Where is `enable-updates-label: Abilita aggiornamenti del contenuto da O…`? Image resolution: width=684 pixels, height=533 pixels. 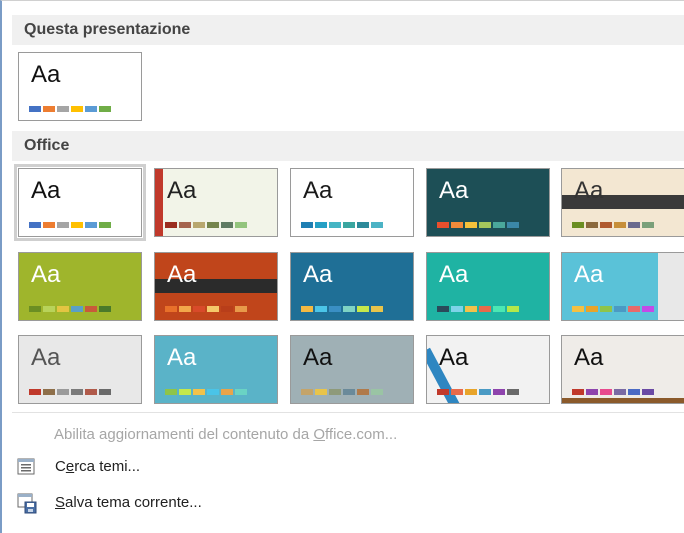 enable-updates-label: Abilita aggiornamenti del contenuto da O… is located at coordinates (226, 434).